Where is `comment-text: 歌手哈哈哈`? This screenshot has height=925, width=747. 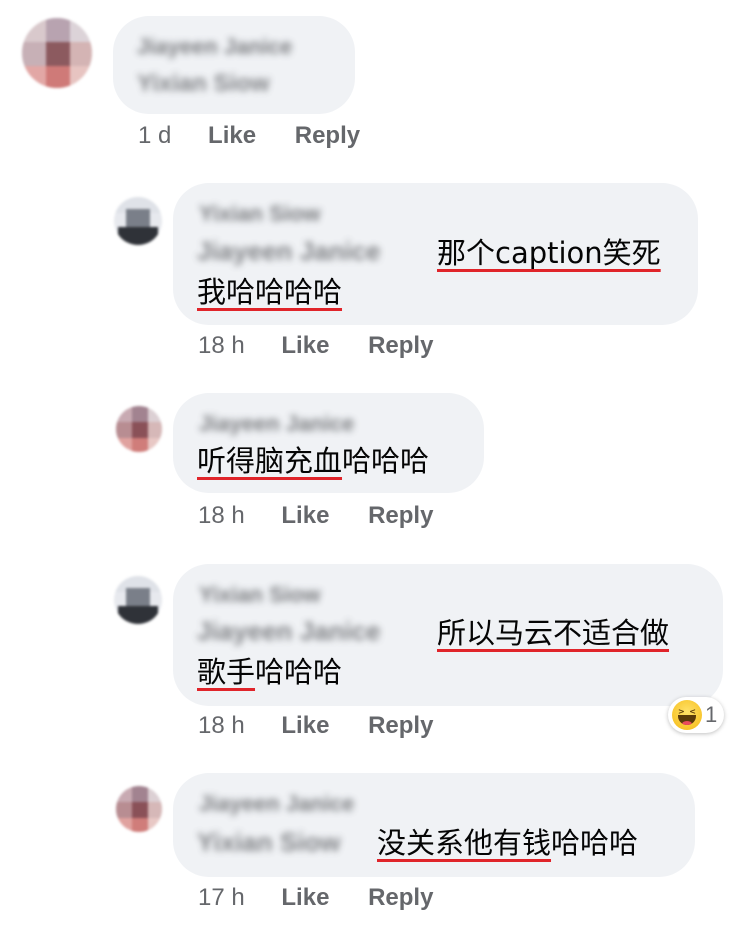 comment-text: 歌手哈哈哈 is located at coordinates (269, 672).